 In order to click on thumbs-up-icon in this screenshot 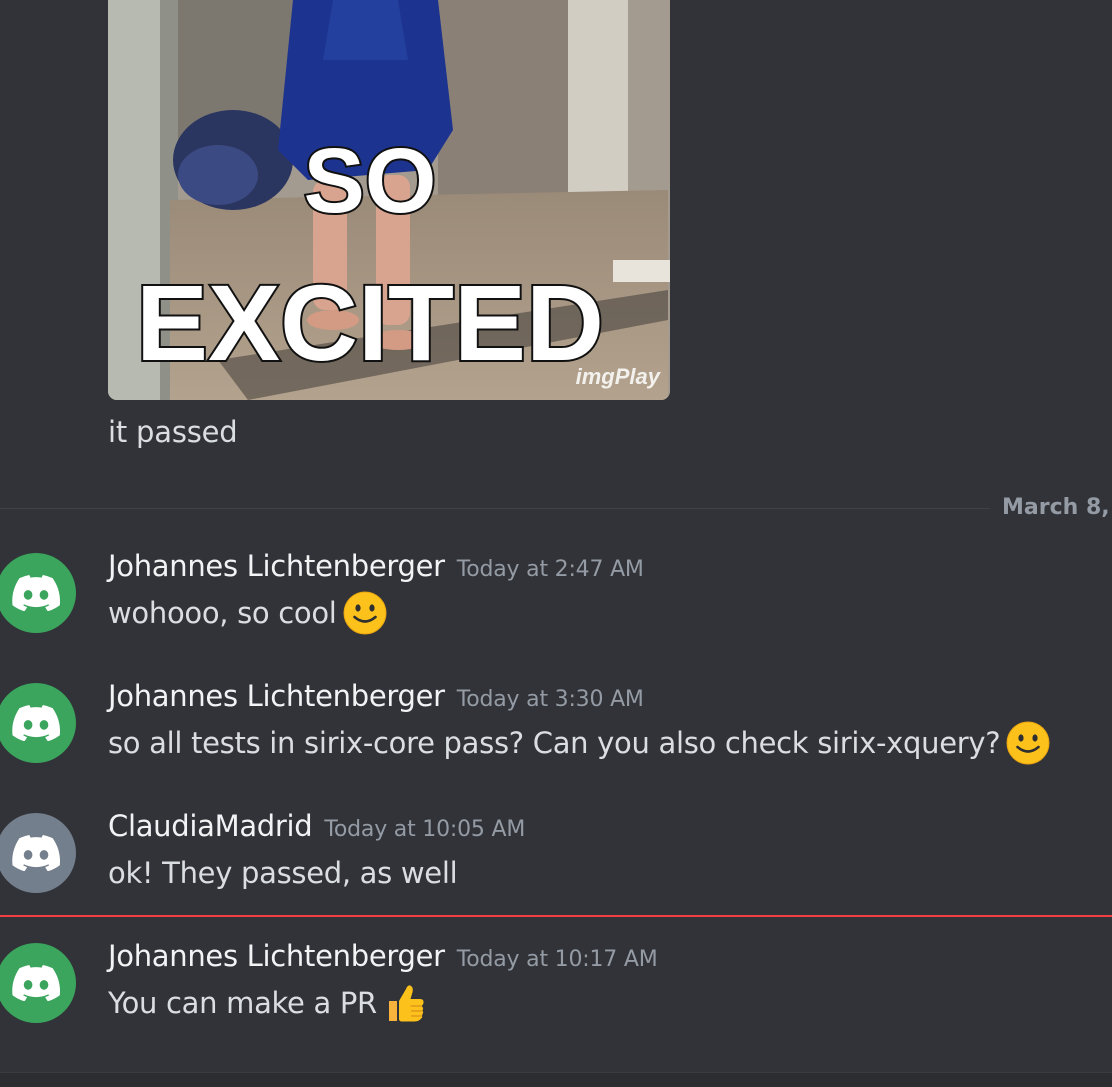, I will do `click(405, 1003)`.